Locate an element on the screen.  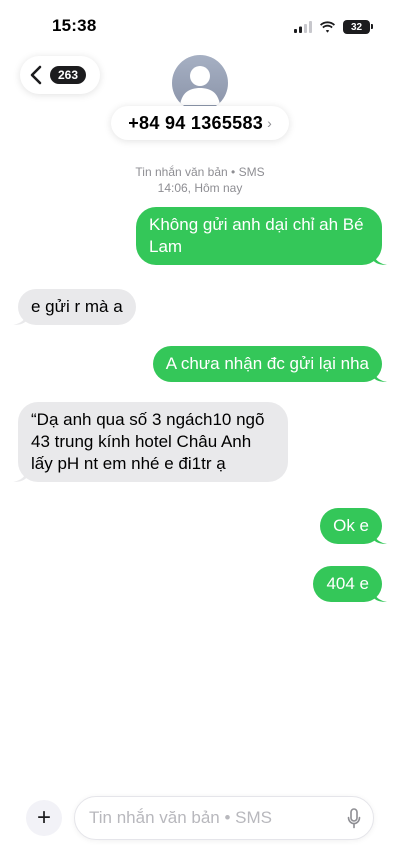
message-bubble-incoming: e gửi r mà a is located at coordinates (74, 307).